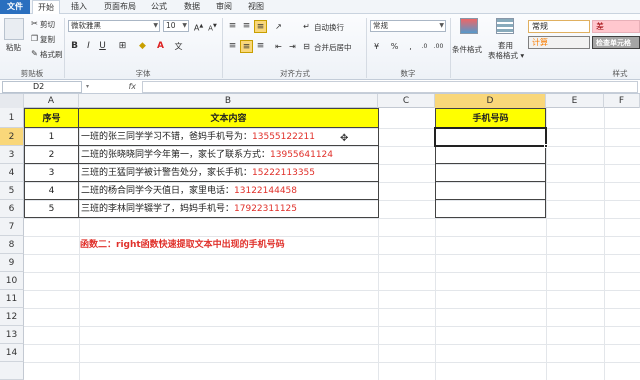 This screenshot has width=640, height=380. Describe the element at coordinates (559, 42) in the screenshot. I see `style-calculation: 计算` at that location.